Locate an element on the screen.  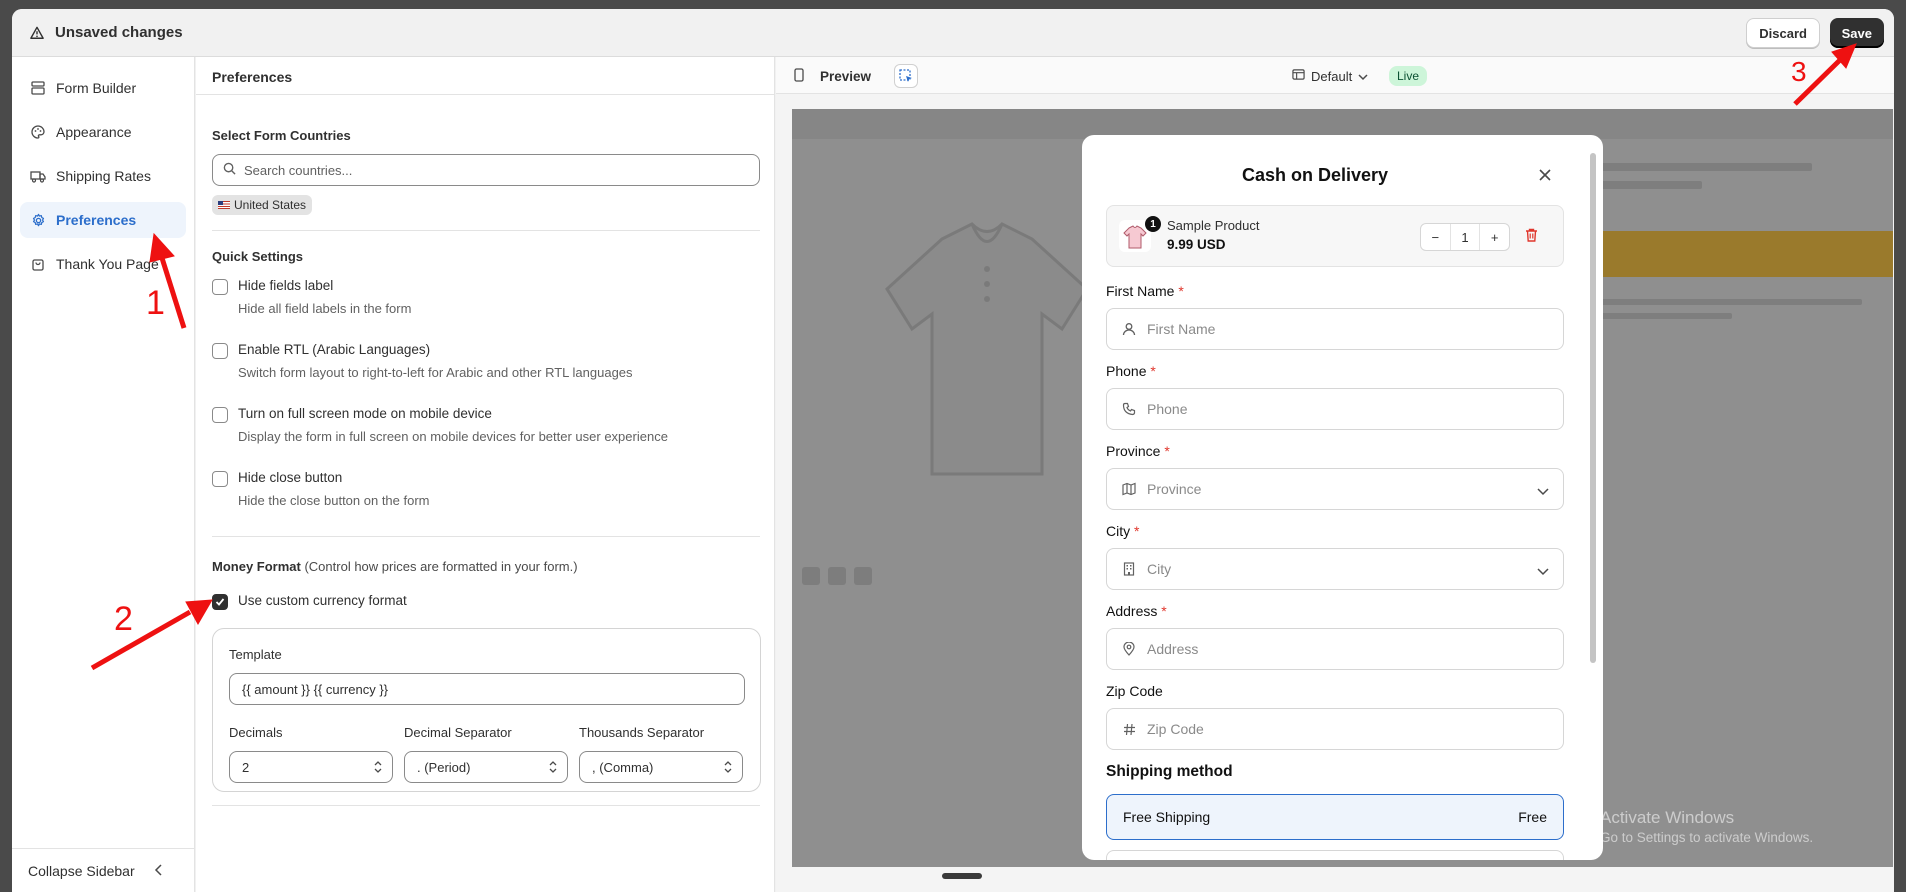
sidebar-item-form-builder: Form Builder is located at coordinates (103, 88).